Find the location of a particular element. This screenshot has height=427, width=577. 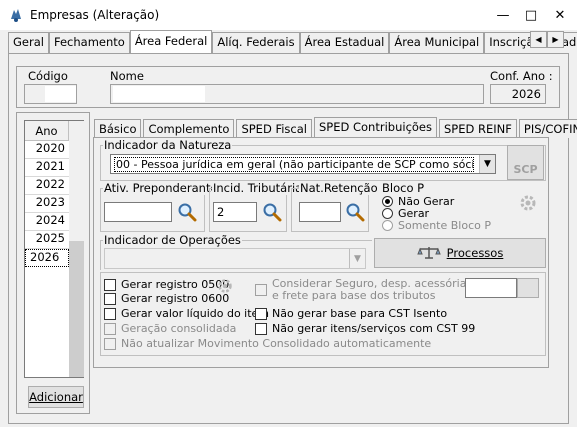

nome-label: Nome is located at coordinates (127, 76).